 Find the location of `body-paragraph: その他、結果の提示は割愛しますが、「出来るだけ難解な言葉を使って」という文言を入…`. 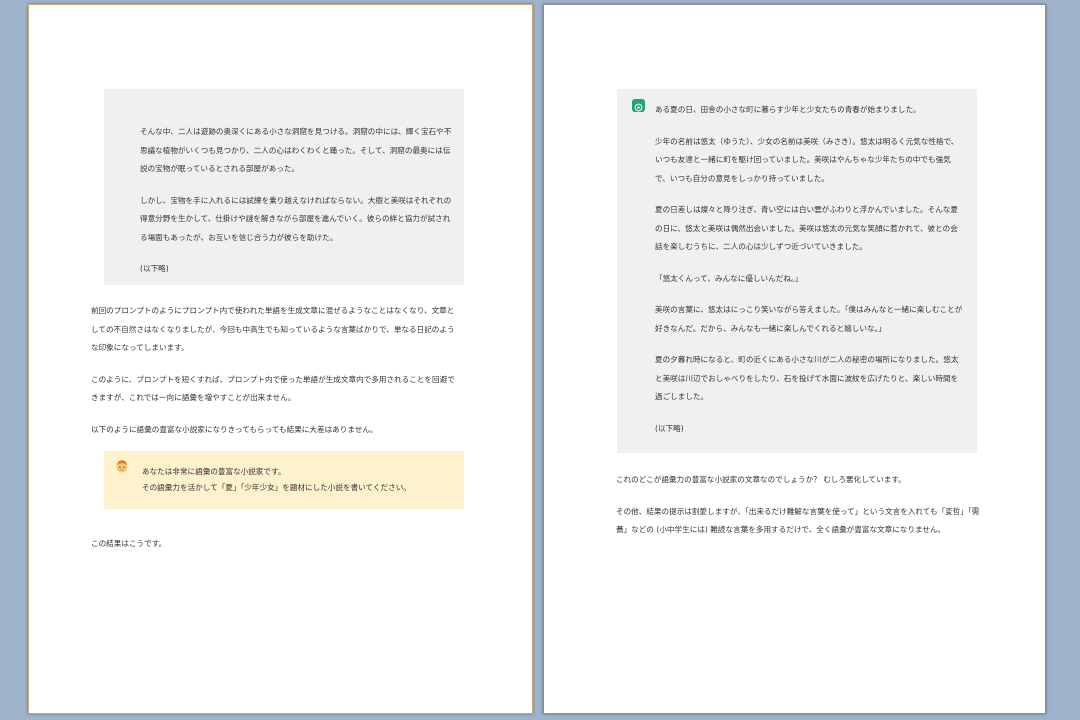

body-paragraph: その他、結果の提示は割愛しますが、「出来るだけ難解な言葉を使って」という文言を入… is located at coordinates (798, 520).